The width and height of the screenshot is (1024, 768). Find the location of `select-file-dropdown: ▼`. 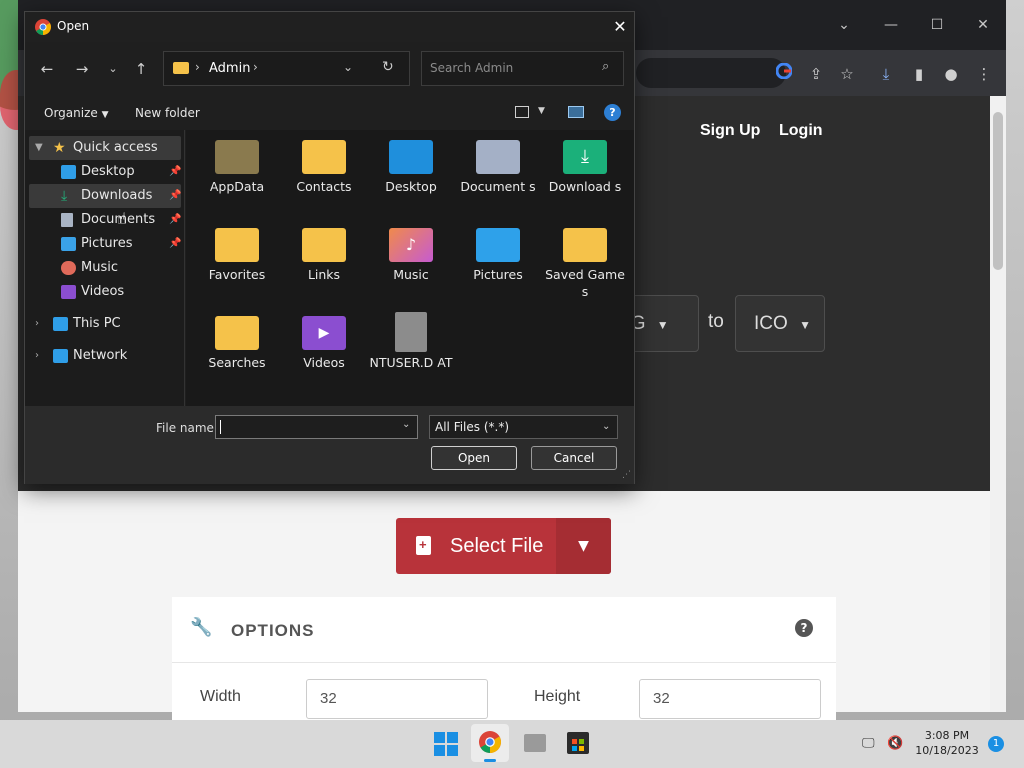

select-file-dropdown: ▼ is located at coordinates (583, 546).